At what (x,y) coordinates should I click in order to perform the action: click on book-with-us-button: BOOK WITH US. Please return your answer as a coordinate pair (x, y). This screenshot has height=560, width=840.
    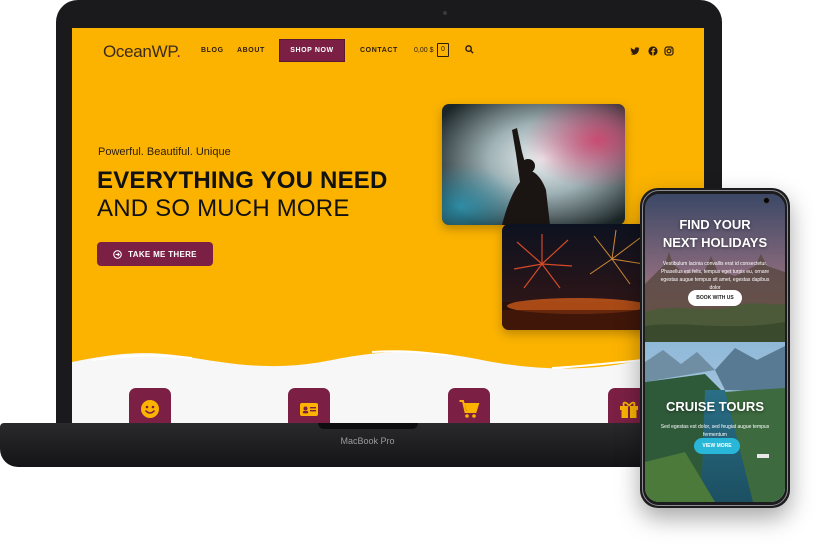
    Looking at the image, I should click on (715, 298).